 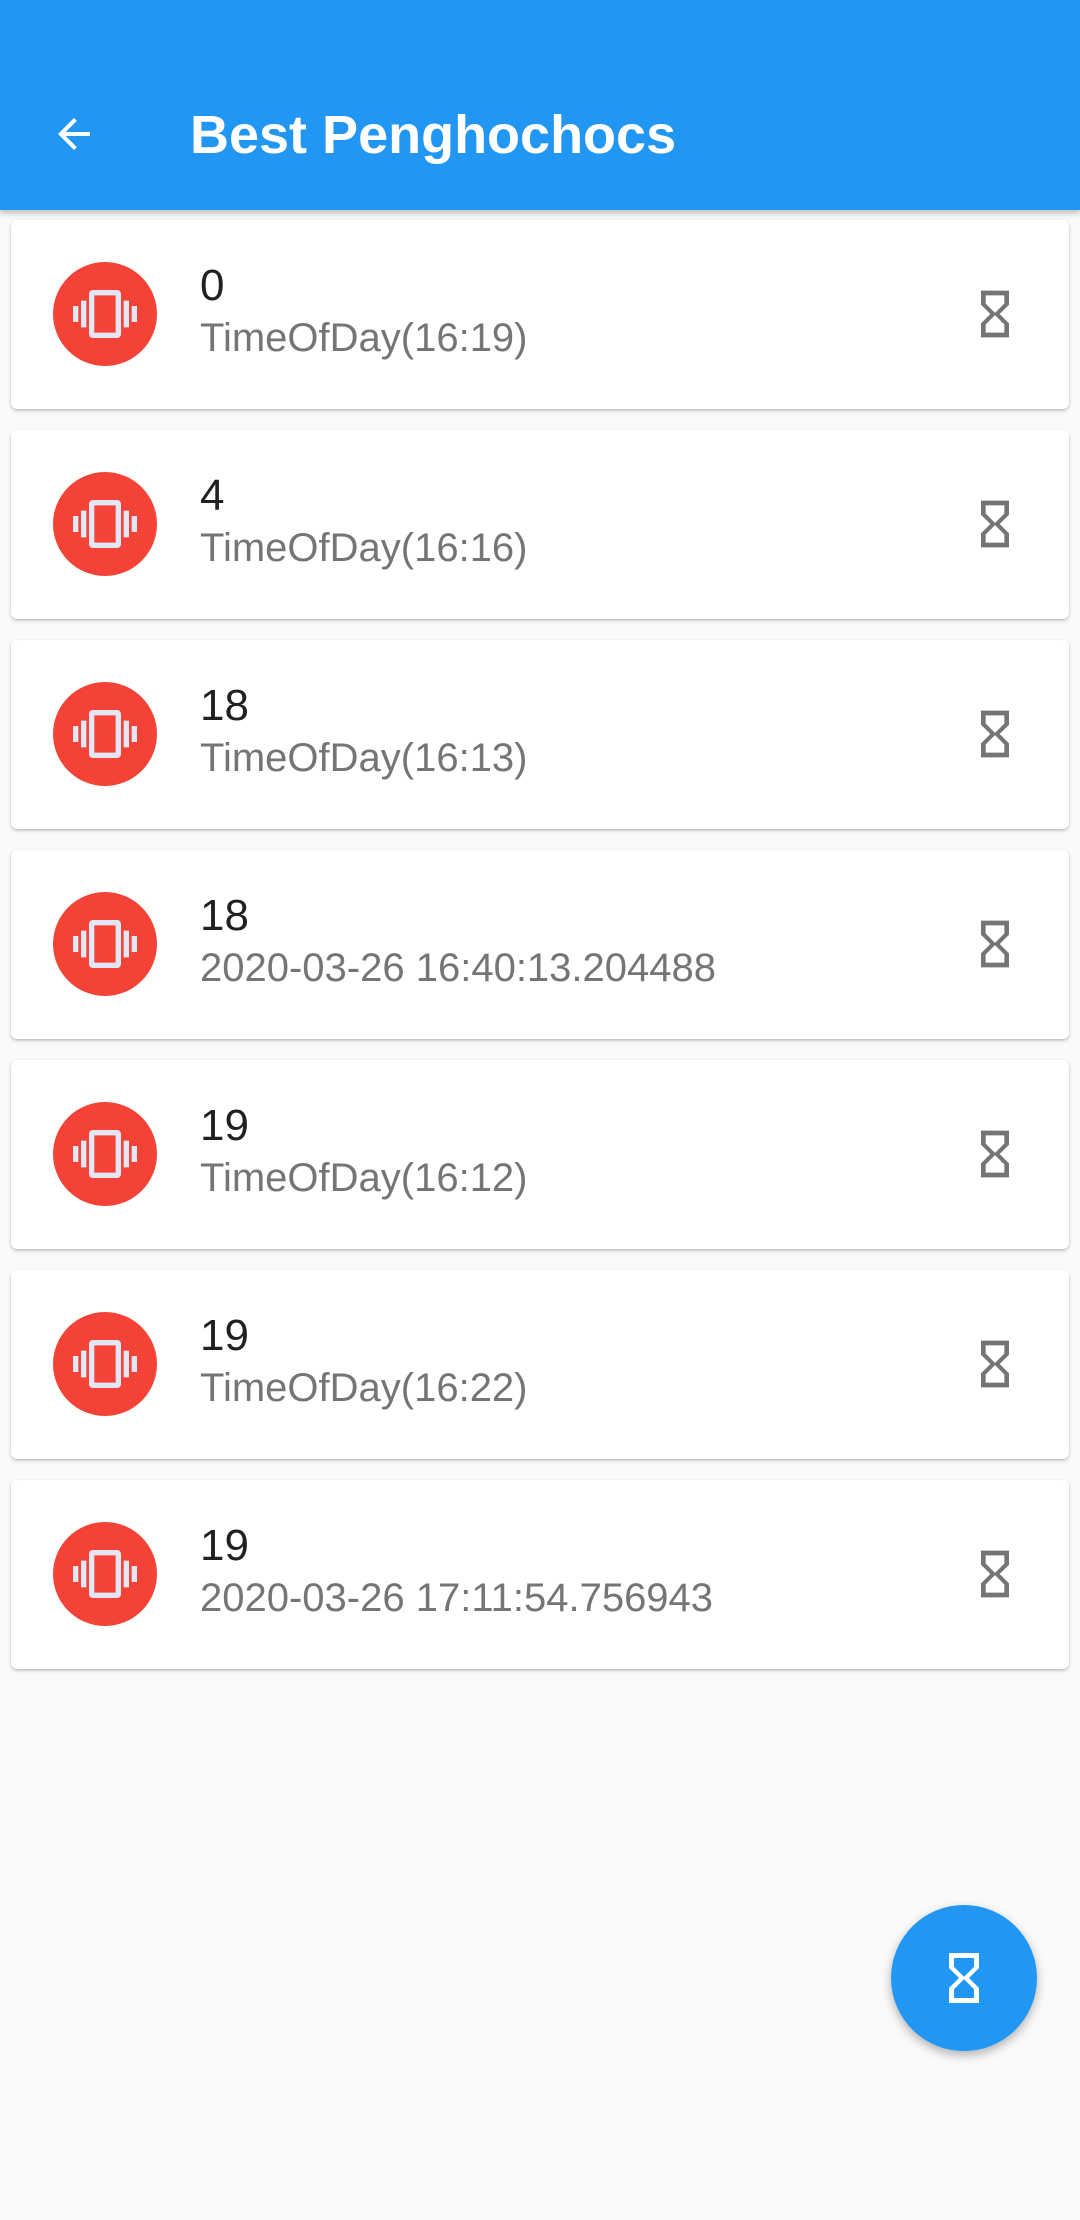 What do you see at coordinates (433, 135) in the screenshot?
I see `page-title: Best Penghochocs` at bounding box center [433, 135].